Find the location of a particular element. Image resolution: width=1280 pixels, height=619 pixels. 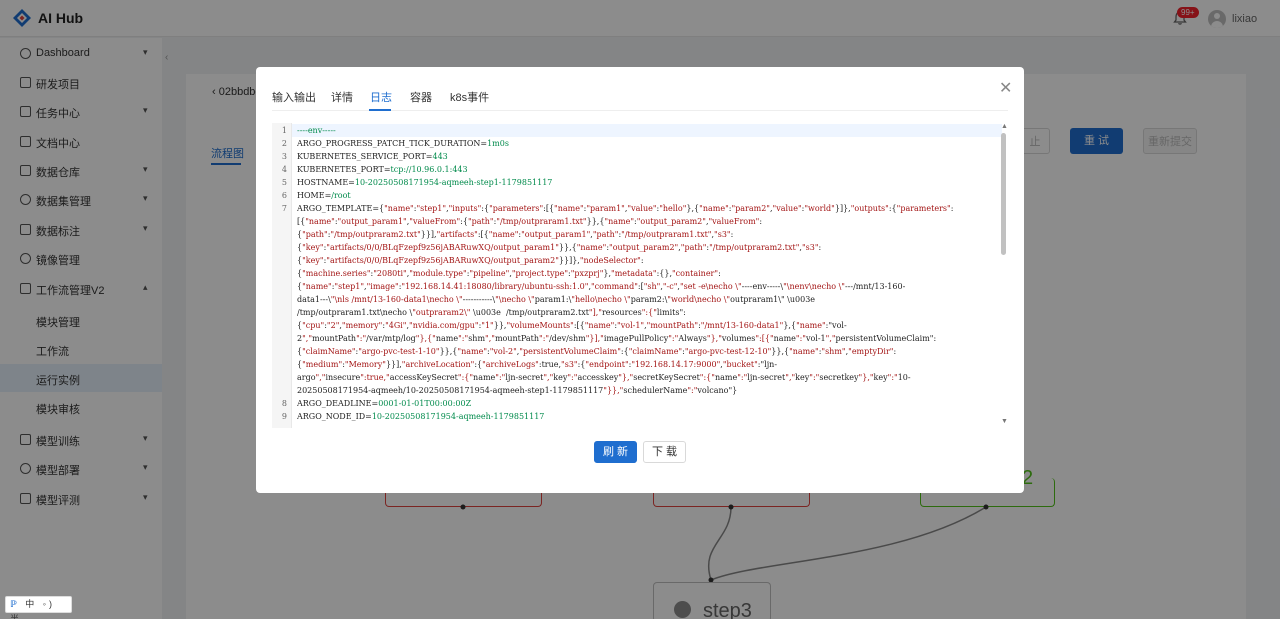

line-number: 2 is located at coordinates (284, 143).